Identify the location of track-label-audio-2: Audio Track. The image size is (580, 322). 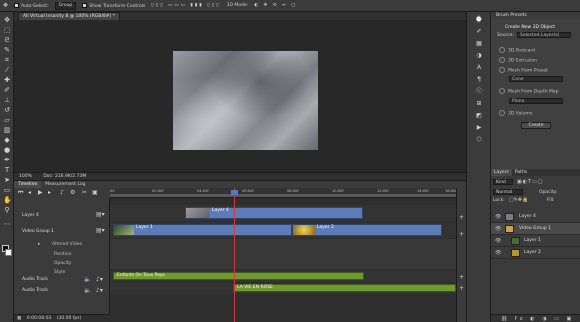
(35, 290).